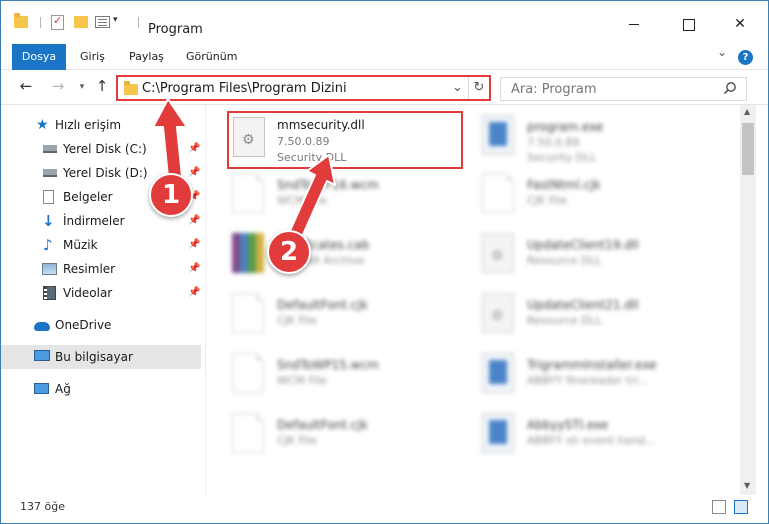 The height and width of the screenshot is (524, 769). Describe the element at coordinates (48, 221) in the screenshot. I see `downloads-icon: ↓` at that location.